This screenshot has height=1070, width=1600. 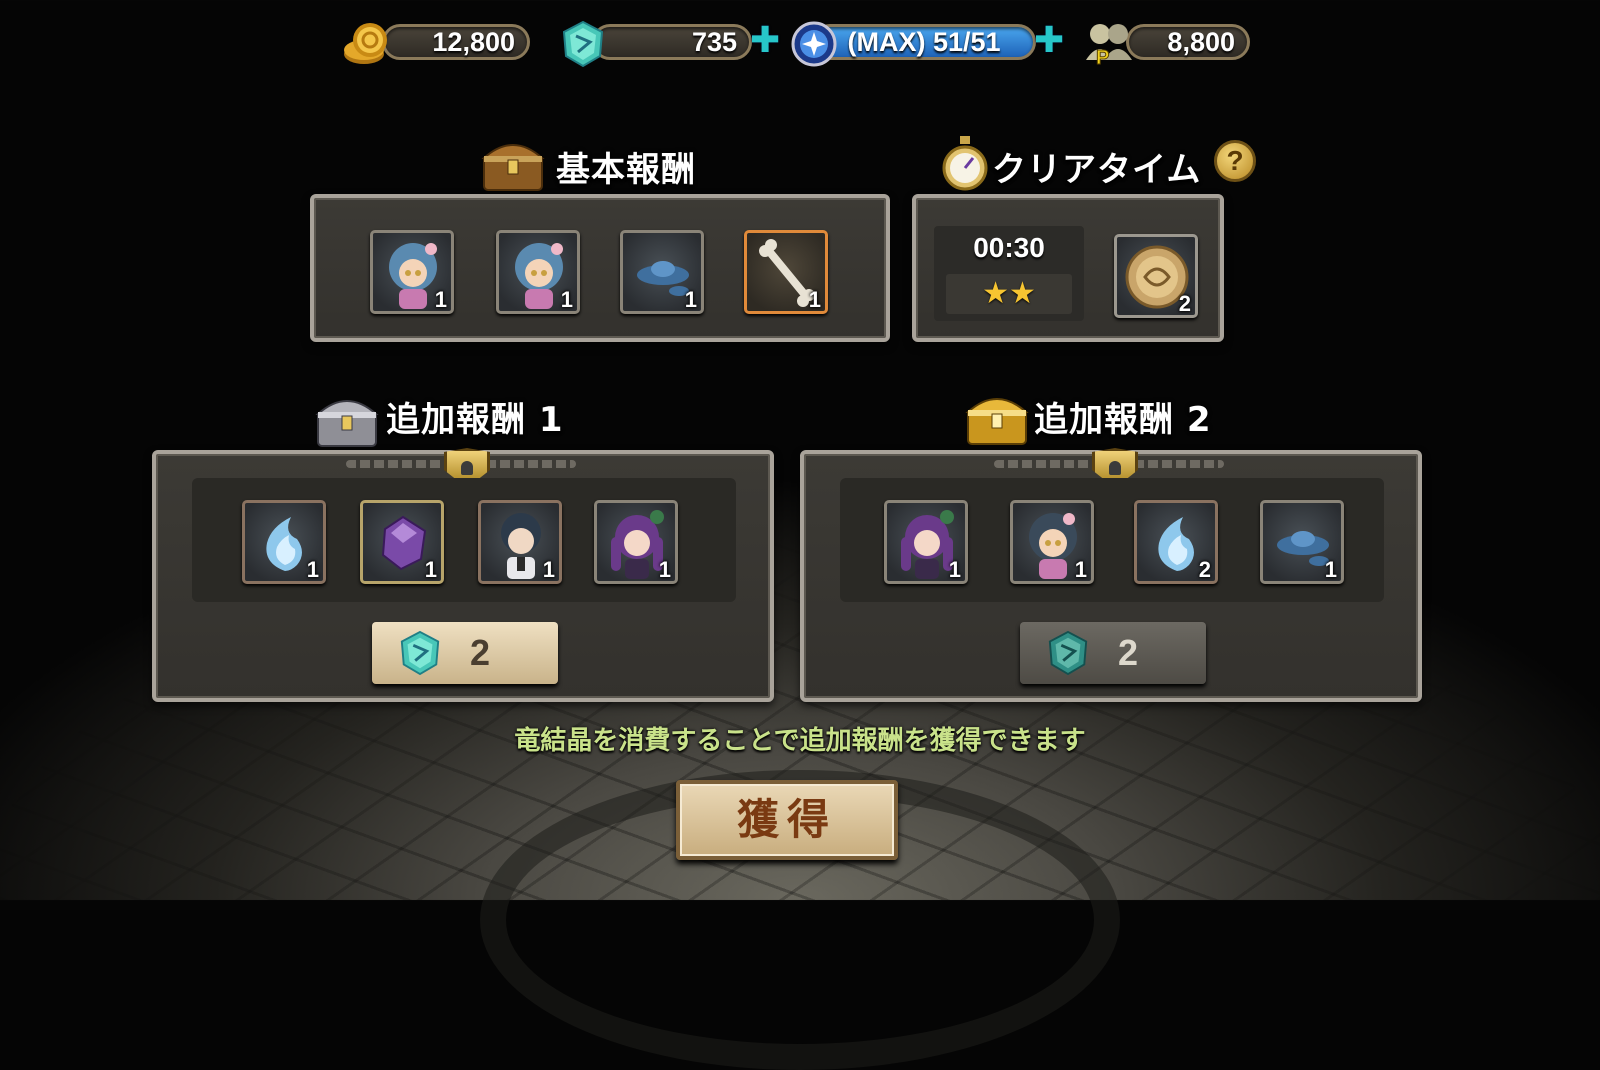 What do you see at coordinates (924, 42) in the screenshot?
I see `stamina-value: (MAX) 51/51` at bounding box center [924, 42].